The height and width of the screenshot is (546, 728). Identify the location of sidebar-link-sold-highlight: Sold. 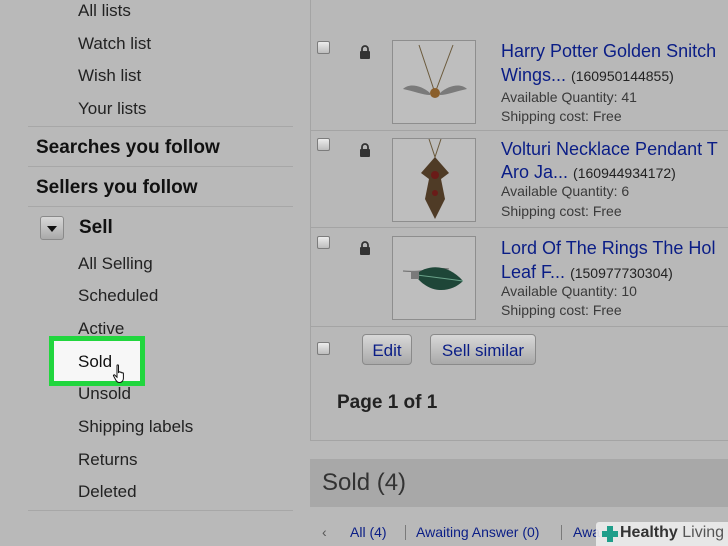
(97, 361).